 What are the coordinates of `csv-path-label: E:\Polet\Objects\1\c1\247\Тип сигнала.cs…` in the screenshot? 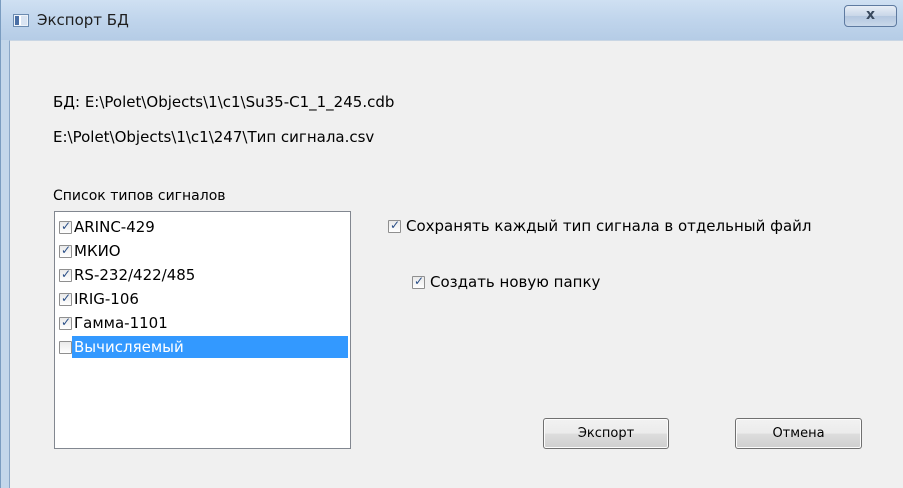 It's located at (214, 137).